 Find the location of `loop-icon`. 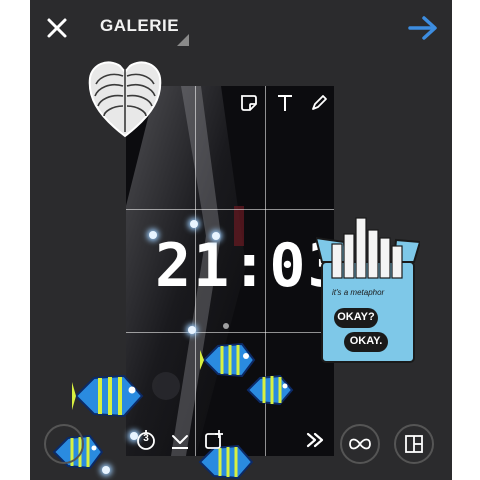

loop-icon is located at coordinates (360, 444).